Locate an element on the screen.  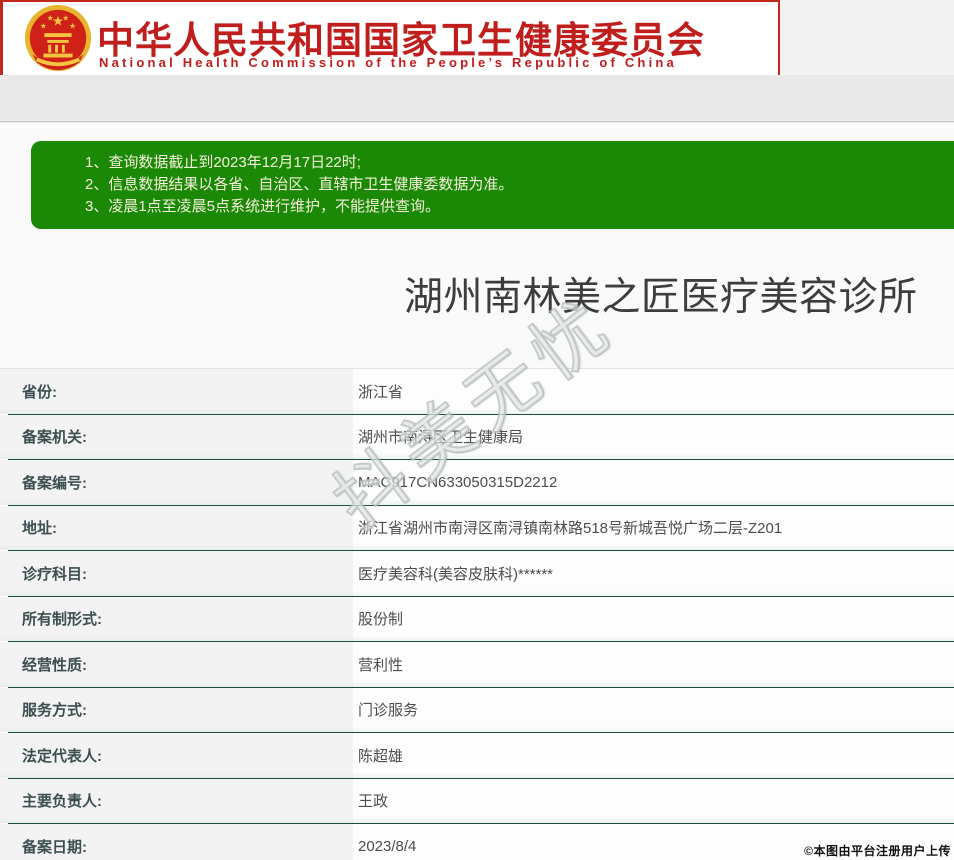
notice-line-1: 1、查询数据截止到2023年12月17日22时; is located at coordinates (223, 162).